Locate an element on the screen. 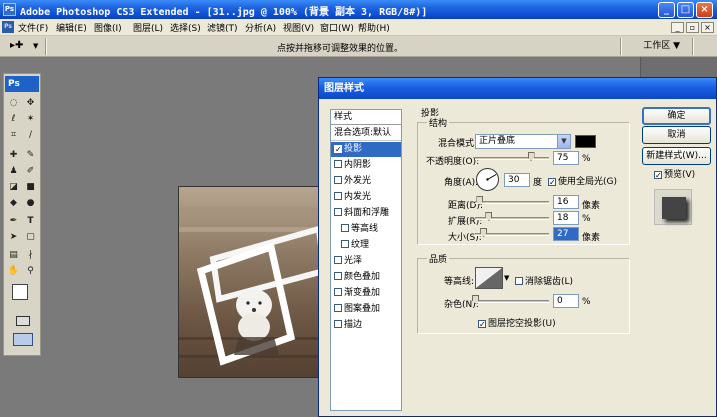 Image resolution: width=717 pixels, height=417 pixels. menu-edit: 编辑(E) is located at coordinates (71, 27).